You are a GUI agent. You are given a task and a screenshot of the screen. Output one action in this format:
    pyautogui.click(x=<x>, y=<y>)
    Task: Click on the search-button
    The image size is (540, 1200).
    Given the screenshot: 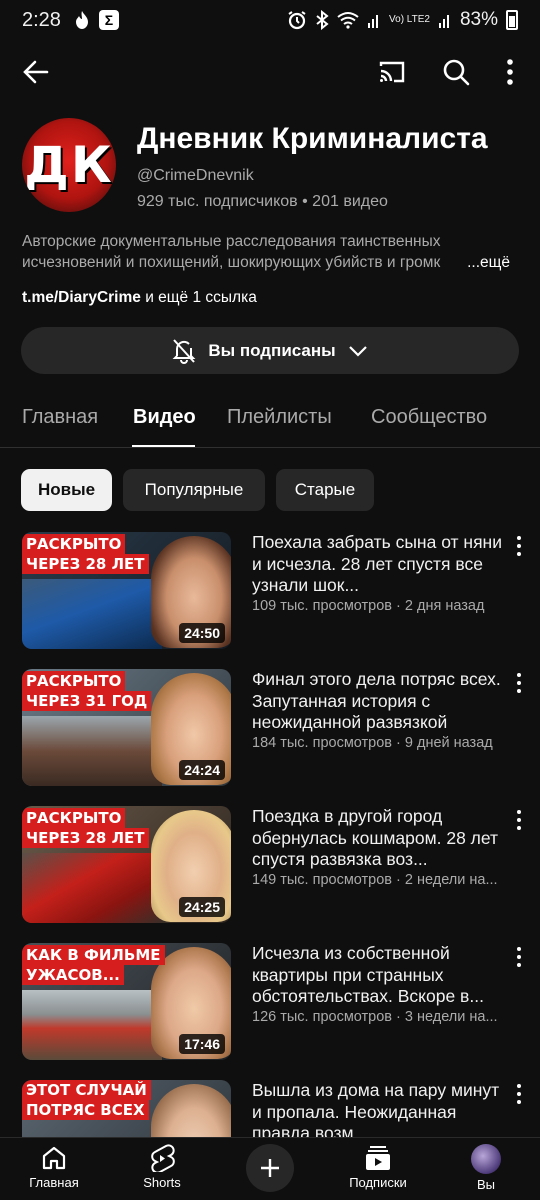 What is the action you would take?
    pyautogui.click(x=456, y=72)
    